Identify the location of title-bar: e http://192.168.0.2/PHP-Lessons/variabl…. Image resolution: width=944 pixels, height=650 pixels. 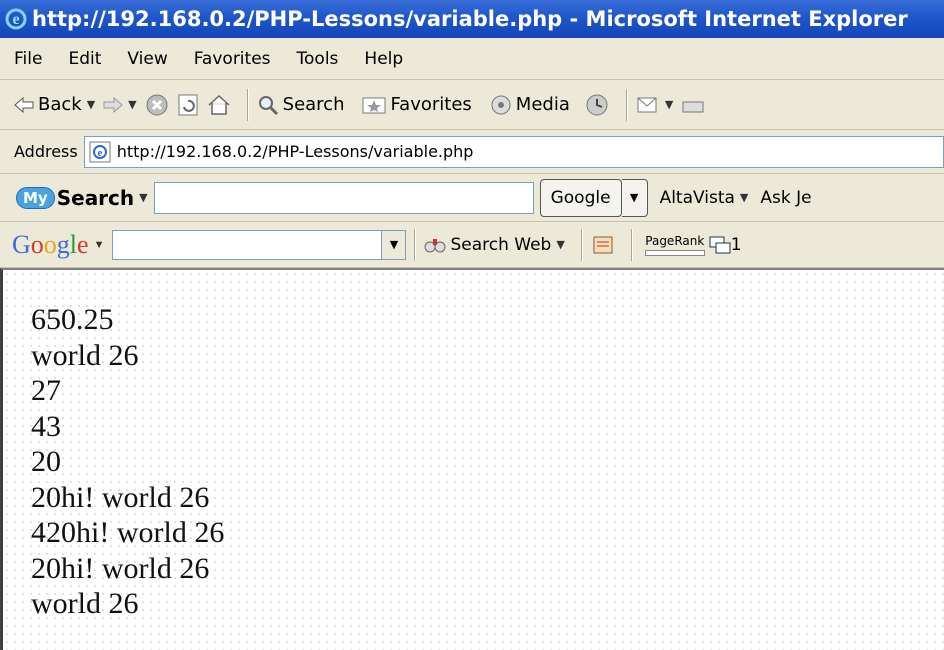
(472, 19).